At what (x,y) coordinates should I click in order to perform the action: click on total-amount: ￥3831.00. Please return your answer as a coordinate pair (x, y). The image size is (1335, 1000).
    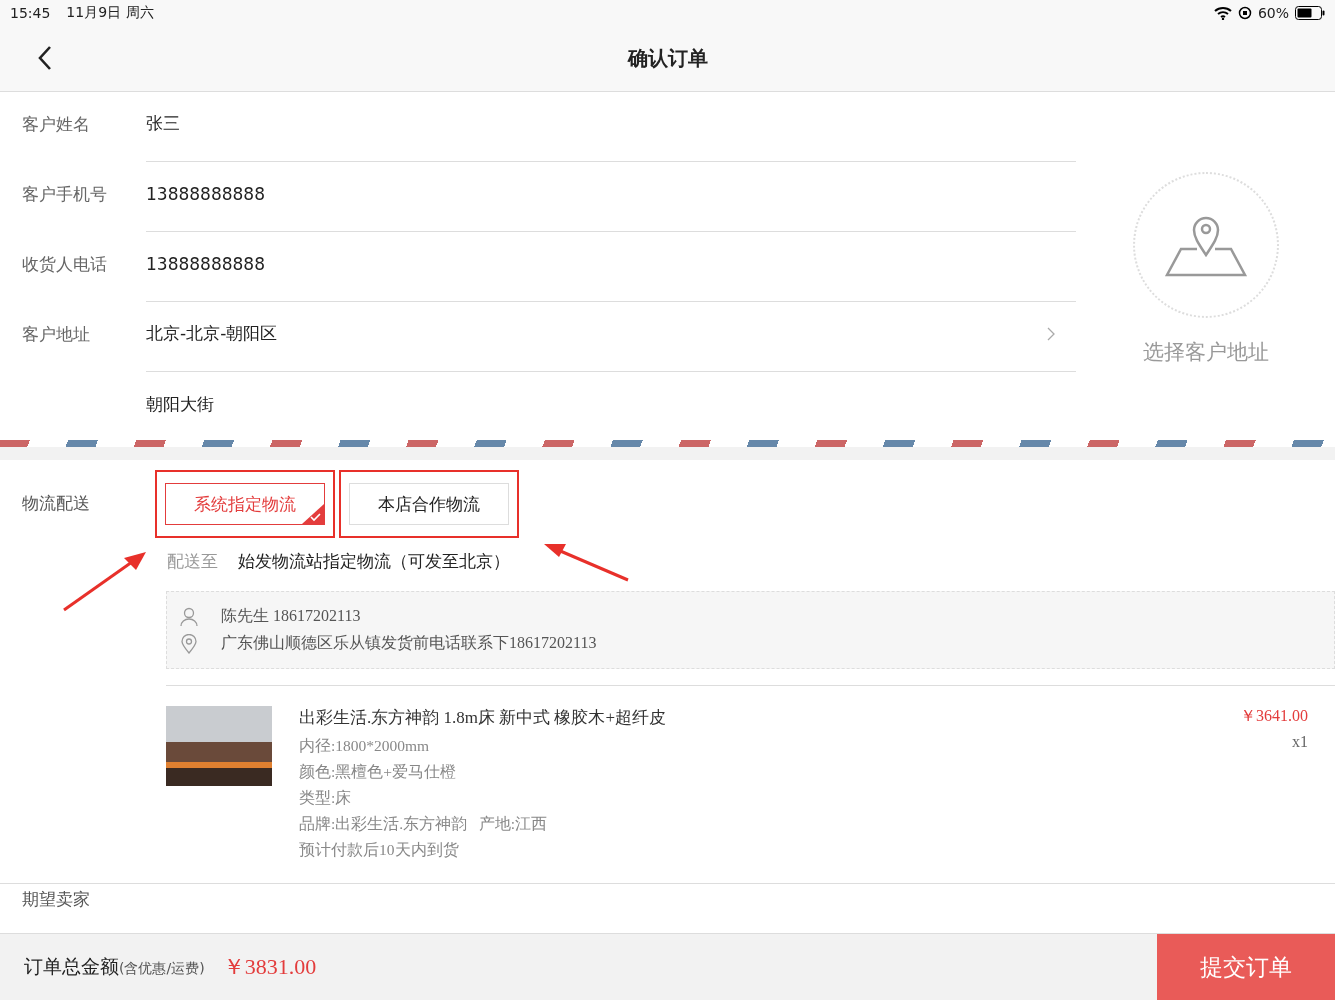
    Looking at the image, I should click on (269, 967).